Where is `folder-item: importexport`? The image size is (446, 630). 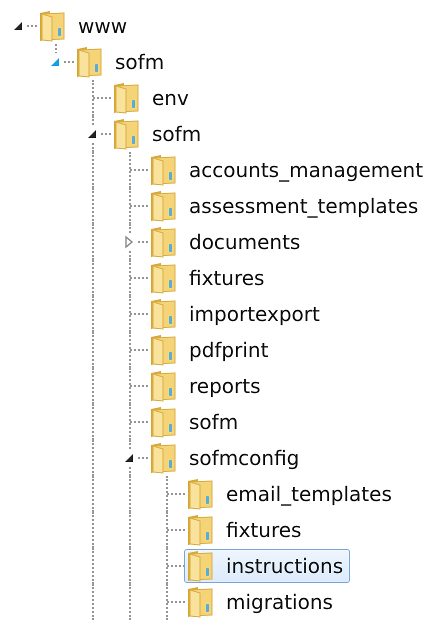 folder-item: importexport is located at coordinates (237, 314).